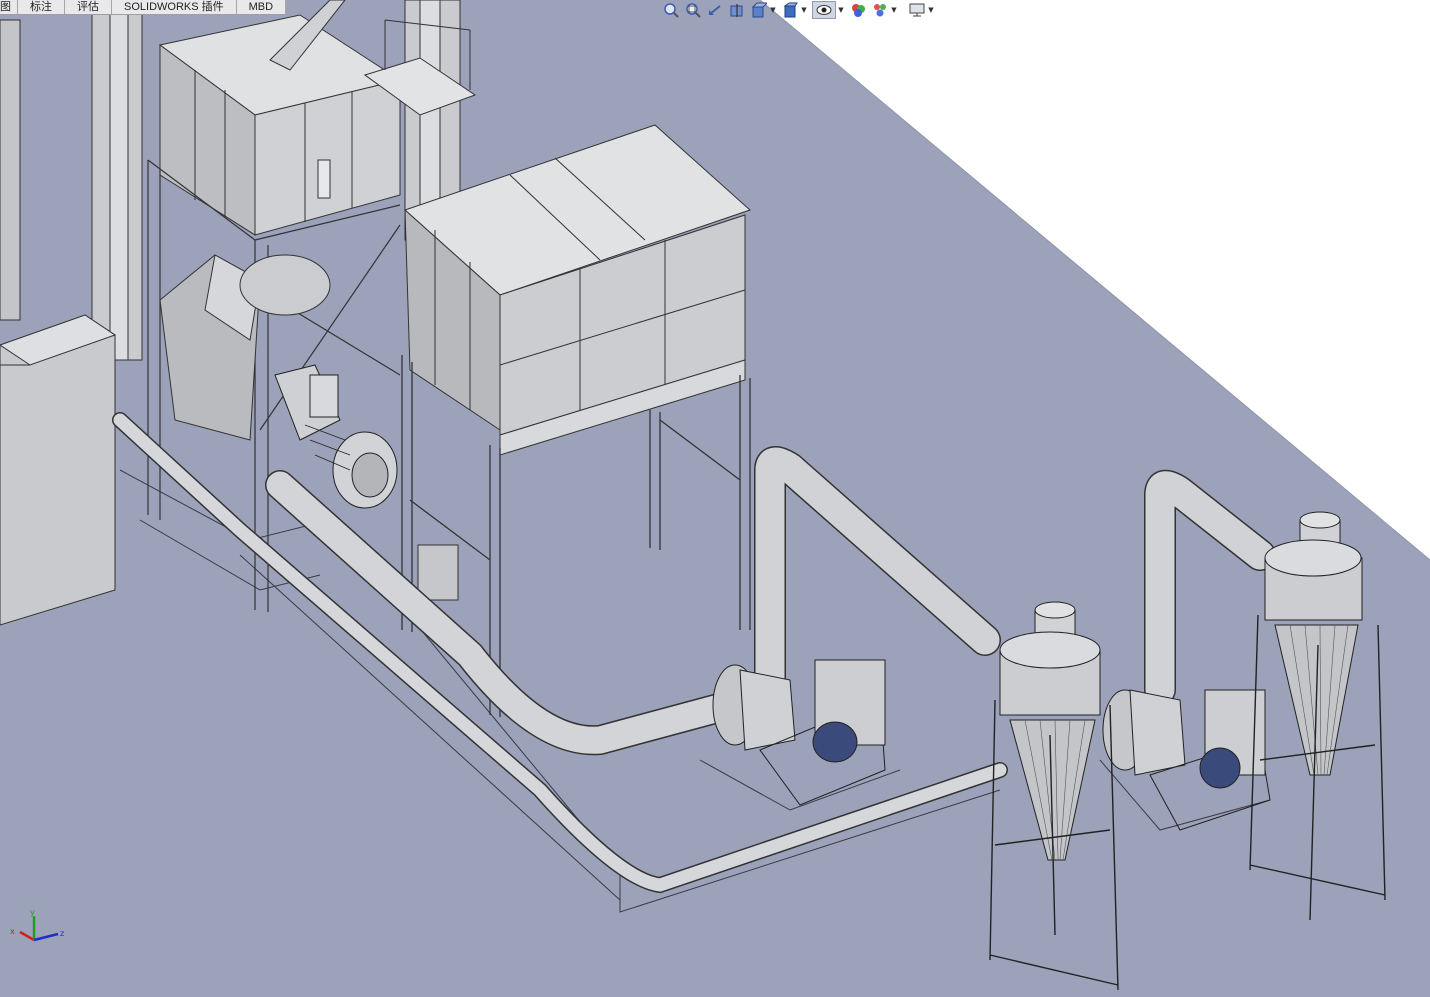  I want to click on reference-triad: x y z, so click(37, 925).